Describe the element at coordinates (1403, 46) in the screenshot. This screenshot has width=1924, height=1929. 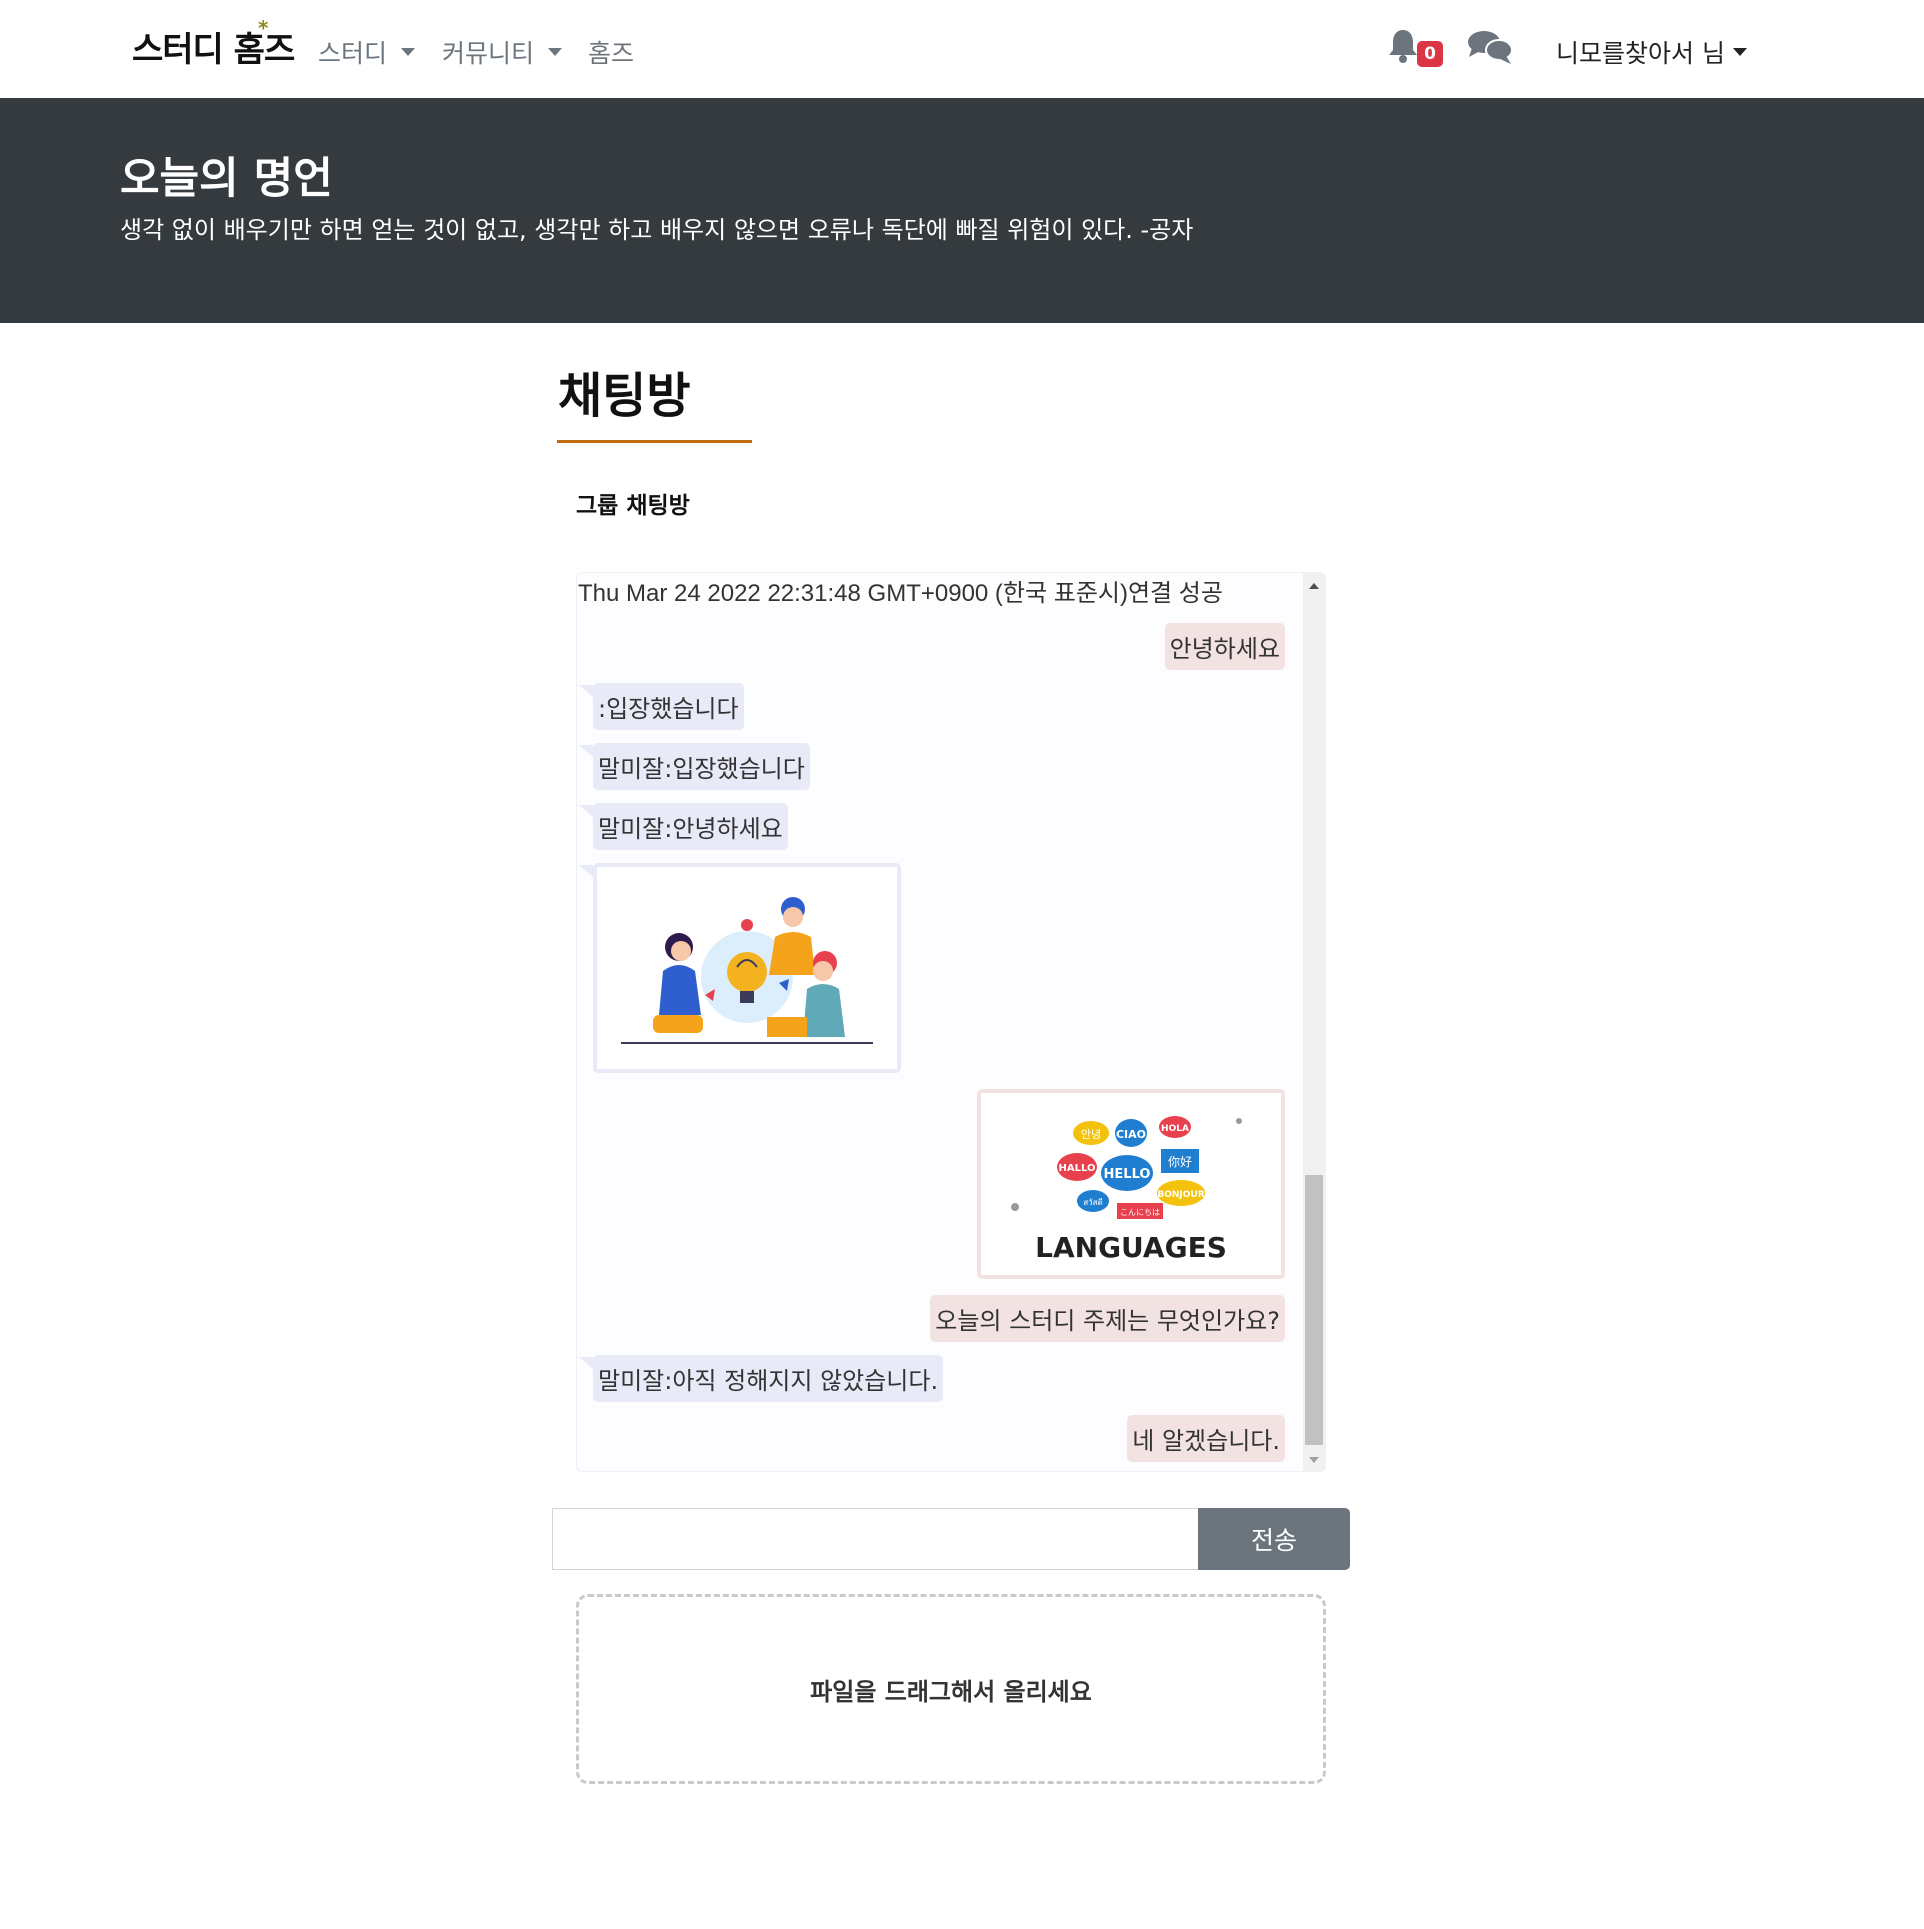
I see `bell-icon` at that location.